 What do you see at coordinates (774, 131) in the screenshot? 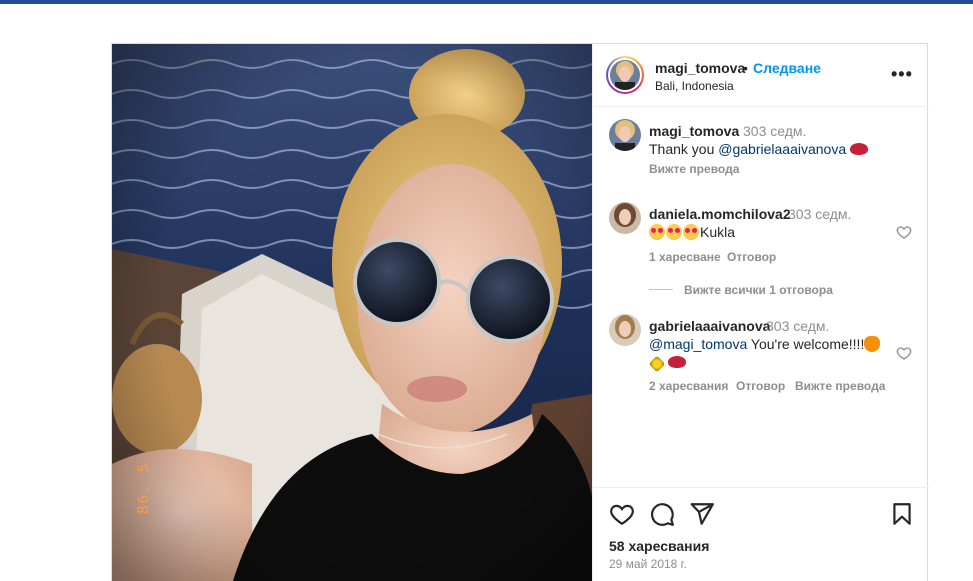
I see `caption-time: 303 седм.` at bounding box center [774, 131].